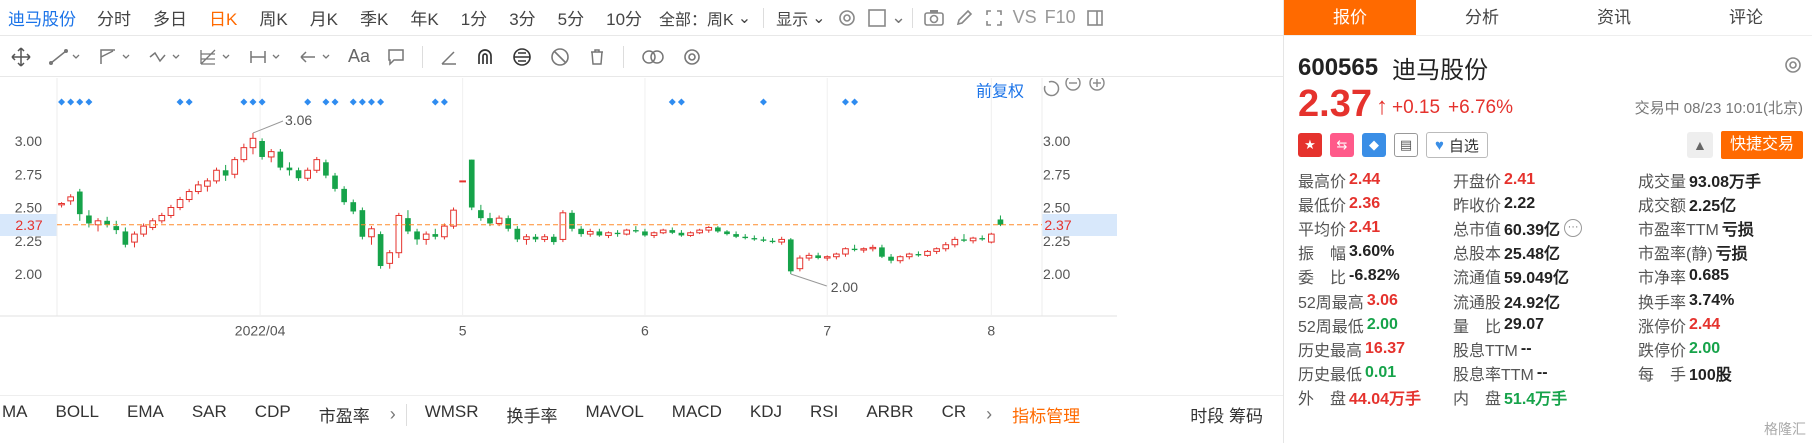  What do you see at coordinates (170, 17) in the screenshot?
I see `period-tab: 多日` at bounding box center [170, 17].